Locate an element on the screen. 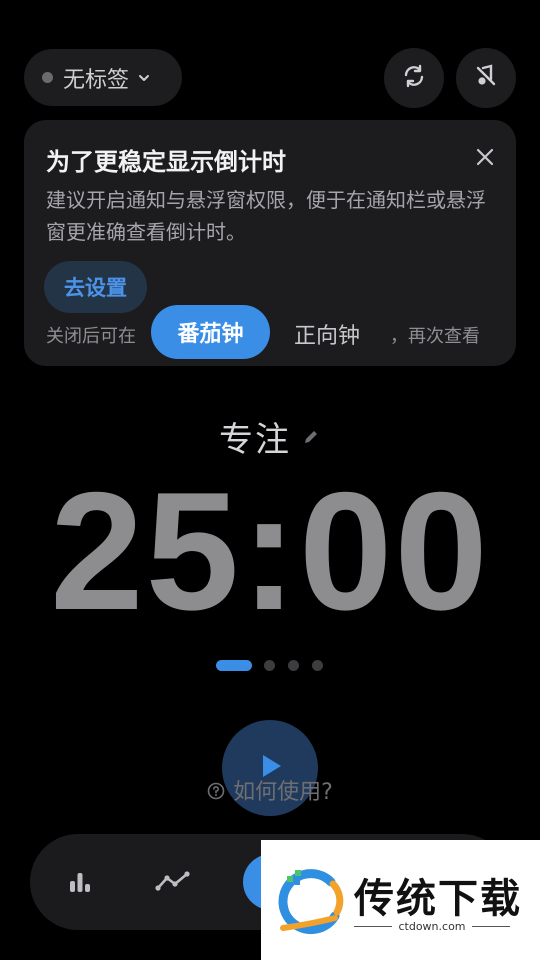 Image resolution: width=540 pixels, height=960 pixels. tag-color-dot is located at coordinates (47, 77).